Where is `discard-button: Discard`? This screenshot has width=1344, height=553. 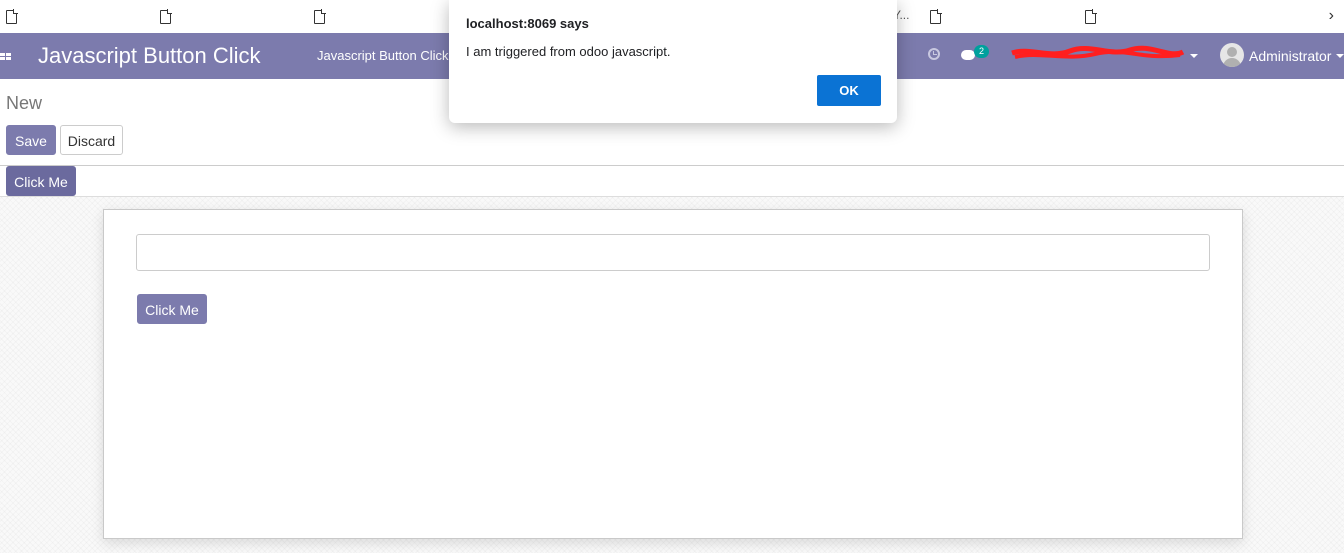
discard-button: Discard is located at coordinates (91, 140).